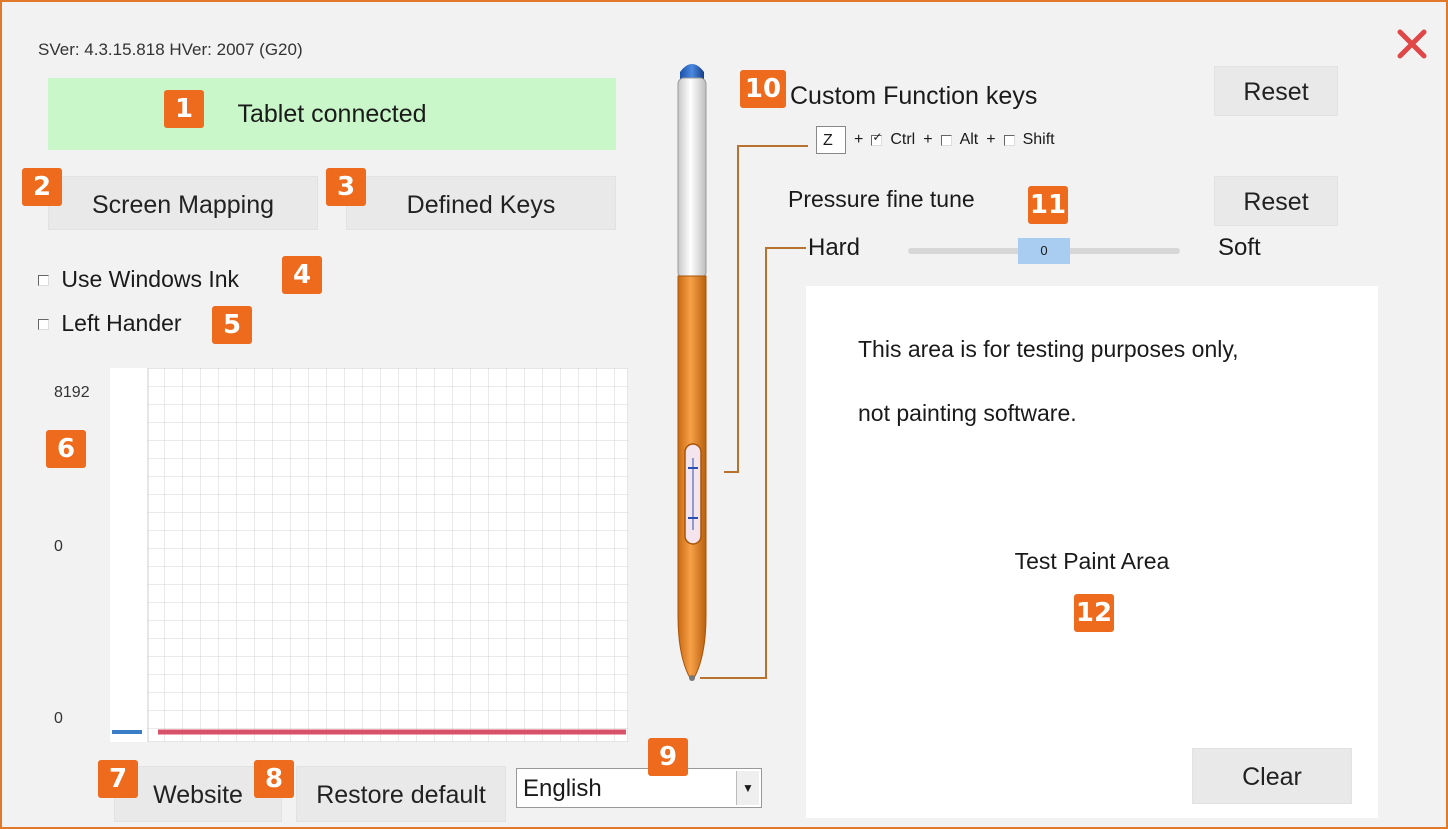  I want to click on function-key-input: Z, so click(831, 140).